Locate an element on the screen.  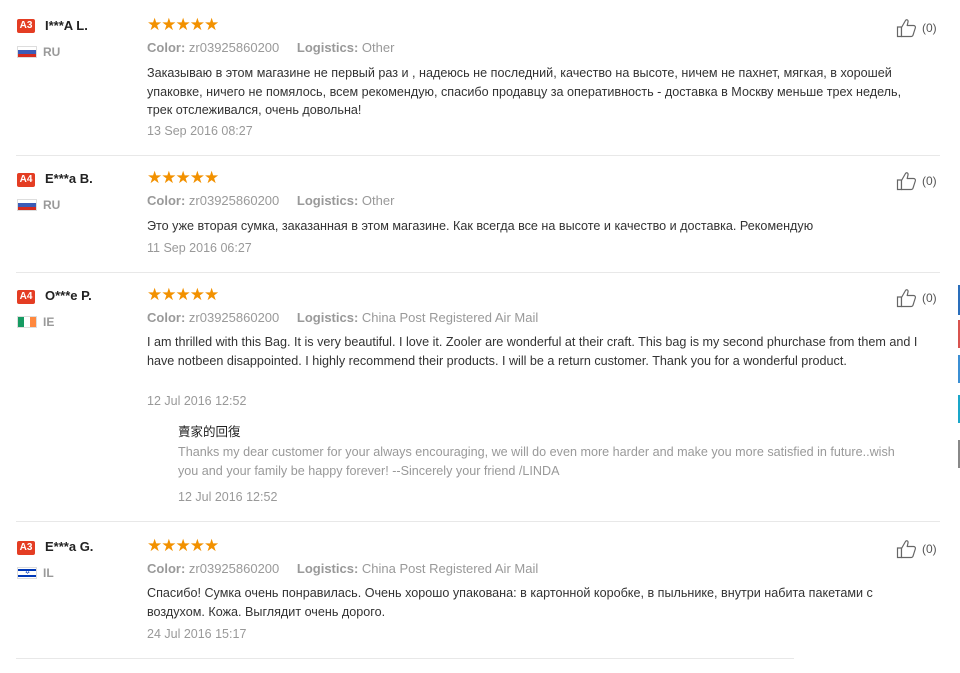
seller-reply-date: 12 Jul 2016 12:52 is located at coordinates (228, 497).